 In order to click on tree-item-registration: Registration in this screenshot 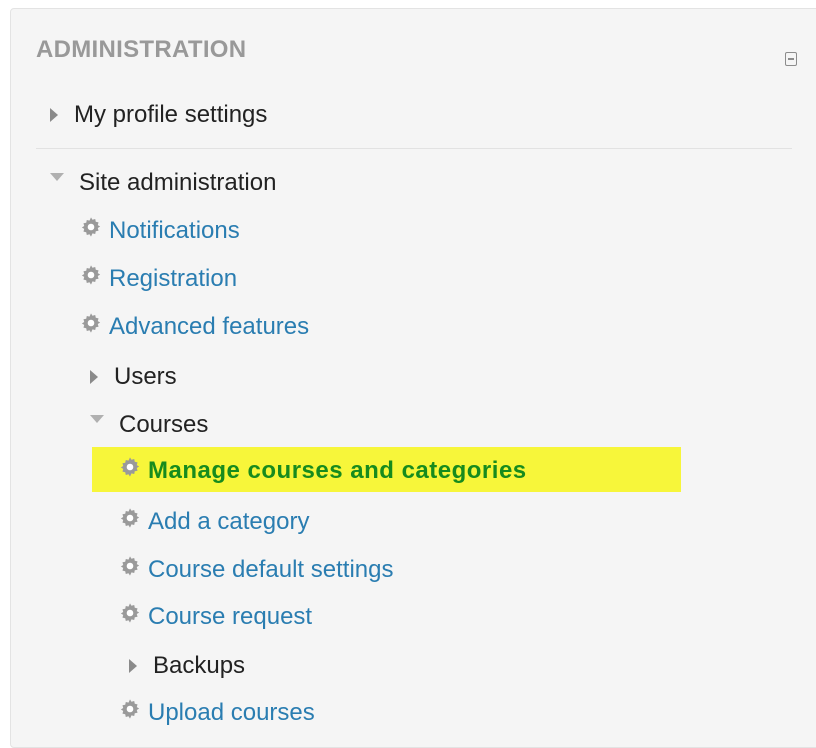, I will do `click(158, 279)`.